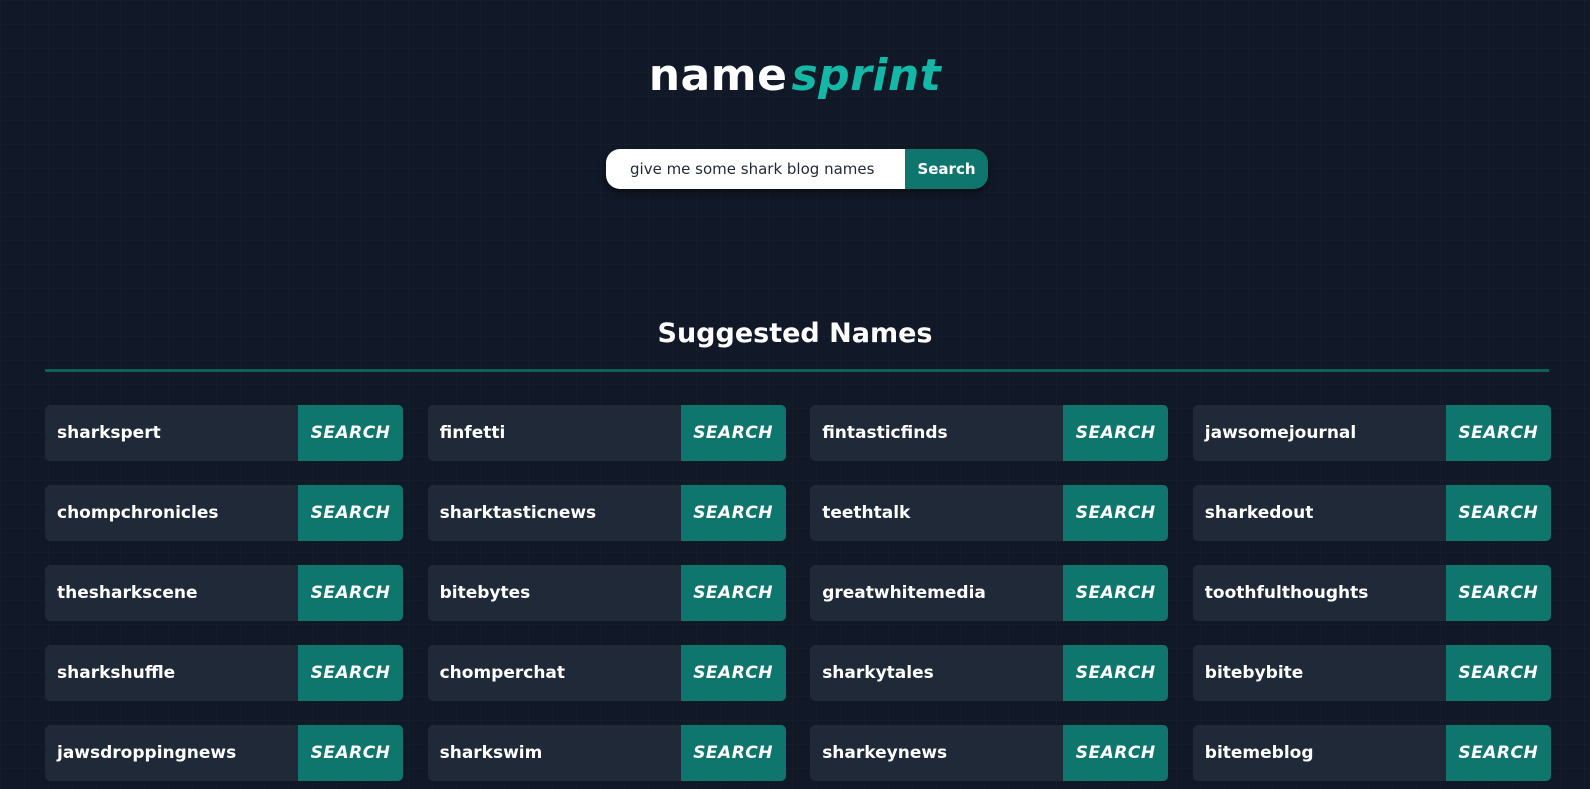 The height and width of the screenshot is (789, 1590). I want to click on name-label: finfetti, so click(472, 433).